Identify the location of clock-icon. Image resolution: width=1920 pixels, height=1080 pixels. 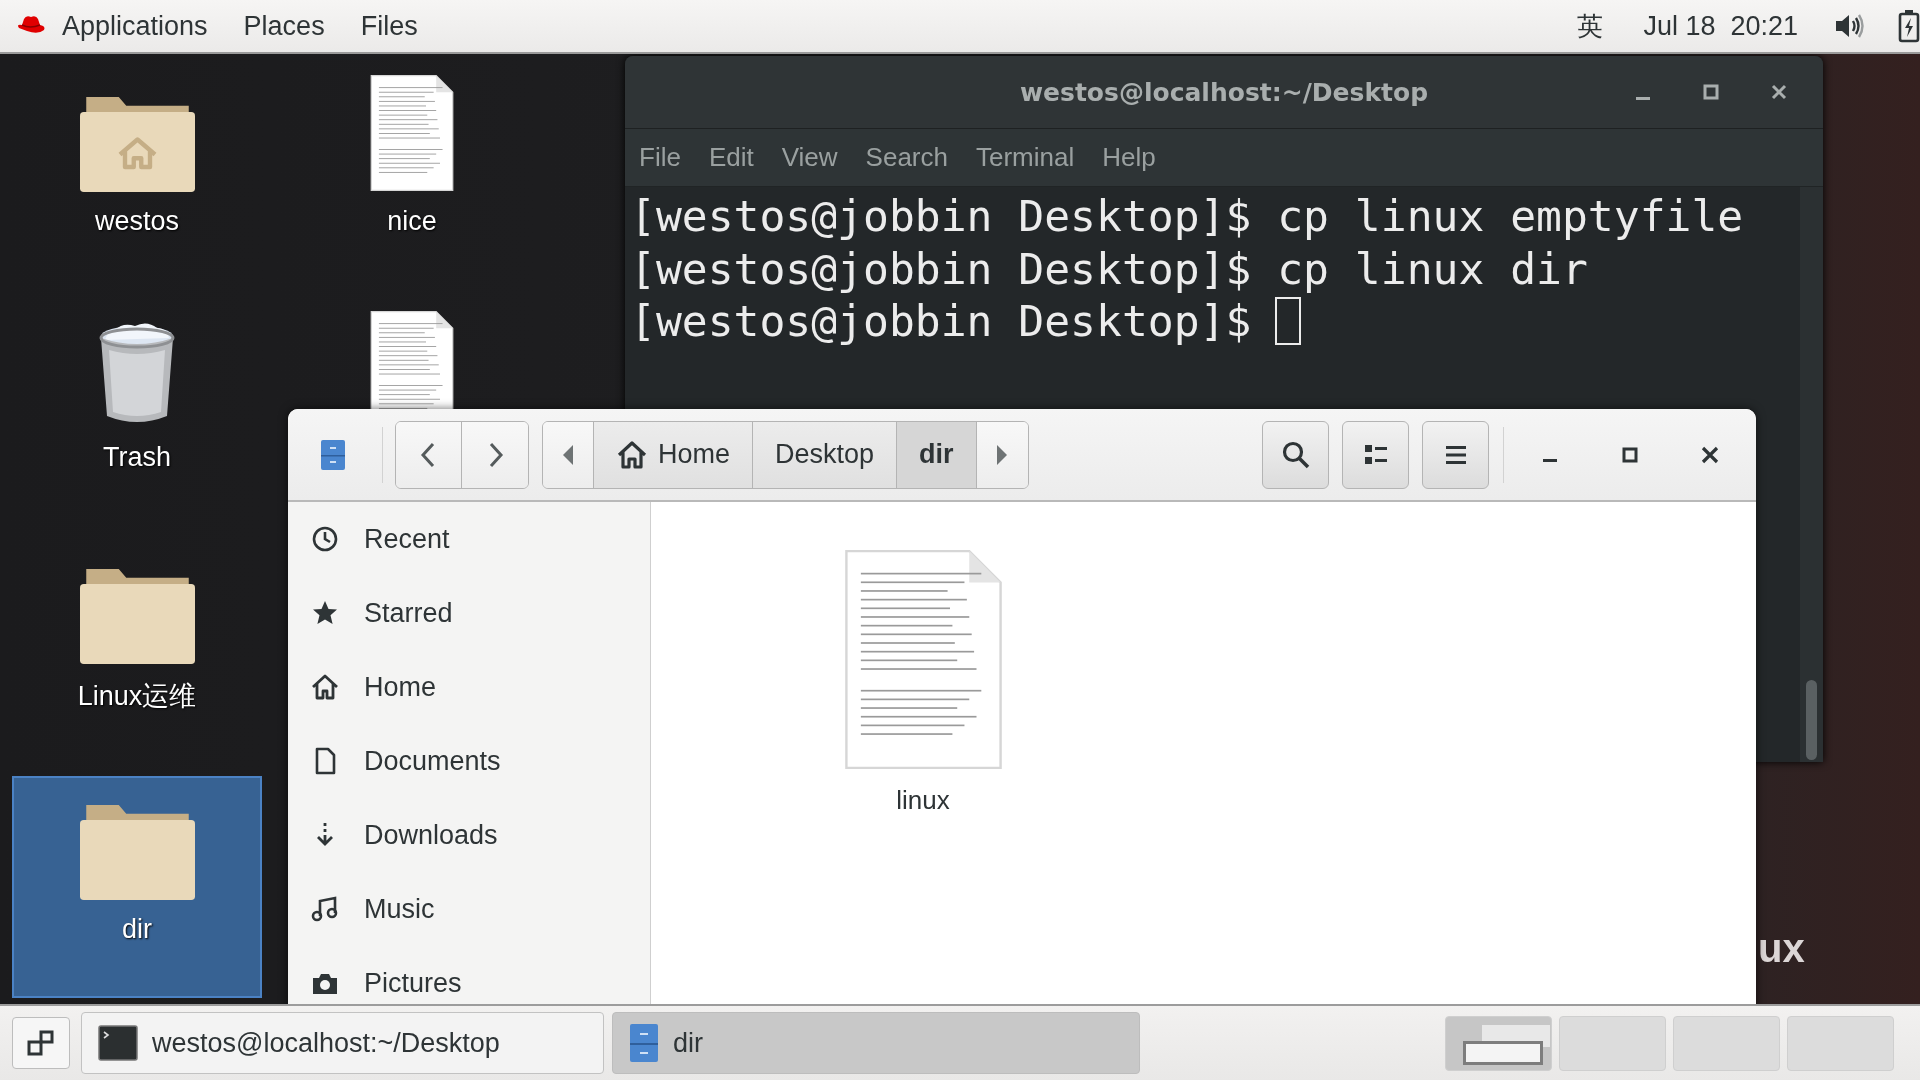
(325, 539).